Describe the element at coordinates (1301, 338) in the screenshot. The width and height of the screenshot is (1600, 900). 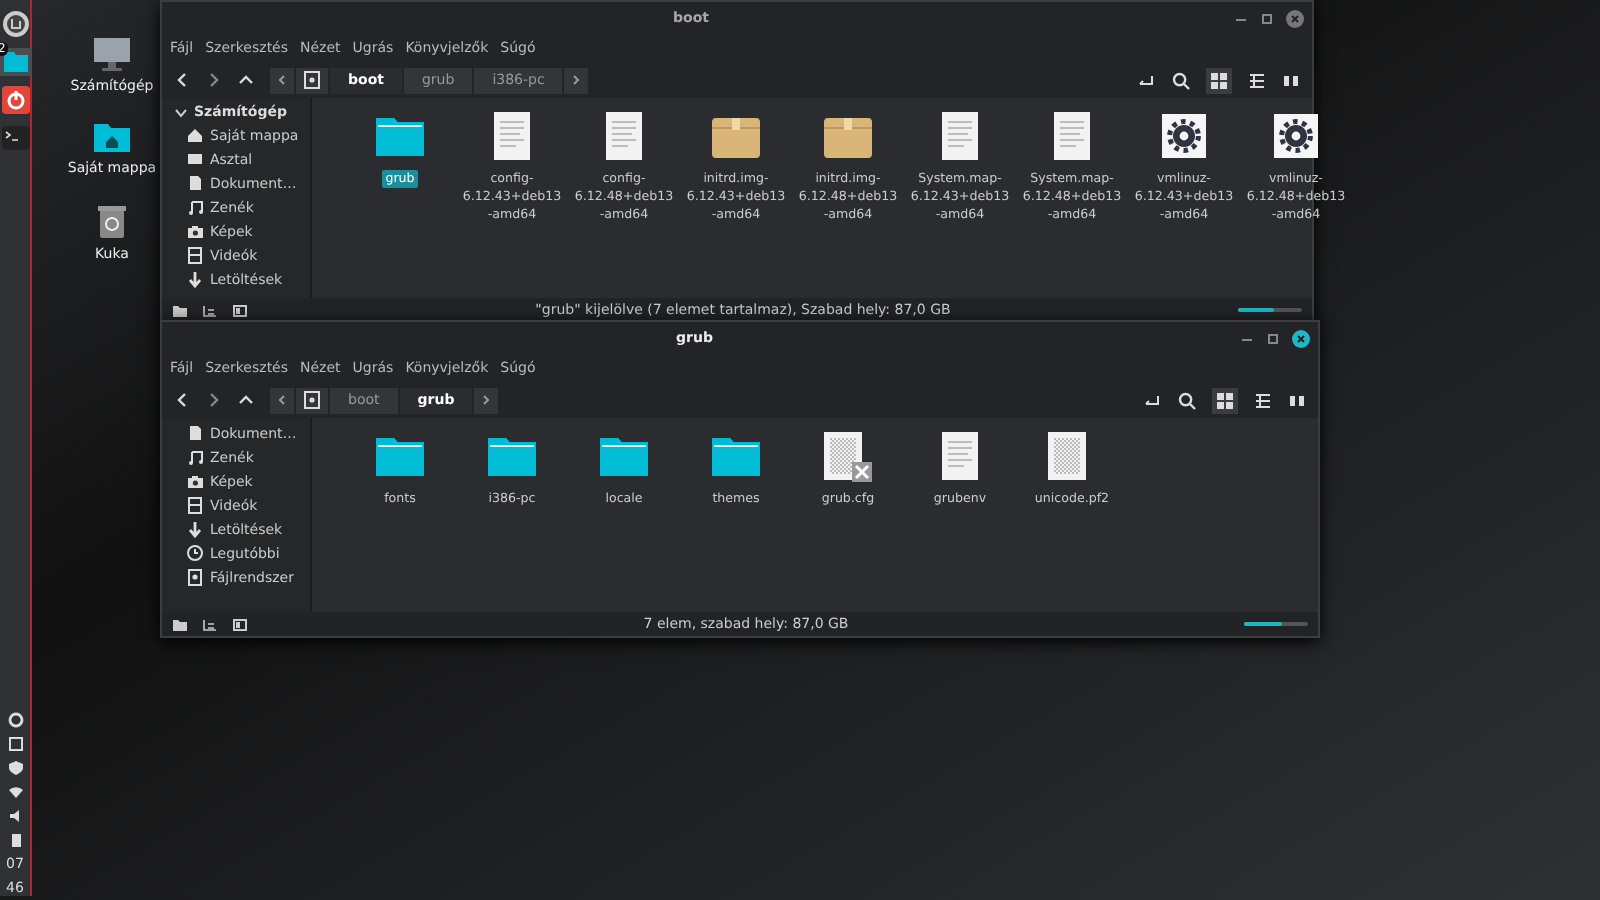
I see `close-icon` at that location.